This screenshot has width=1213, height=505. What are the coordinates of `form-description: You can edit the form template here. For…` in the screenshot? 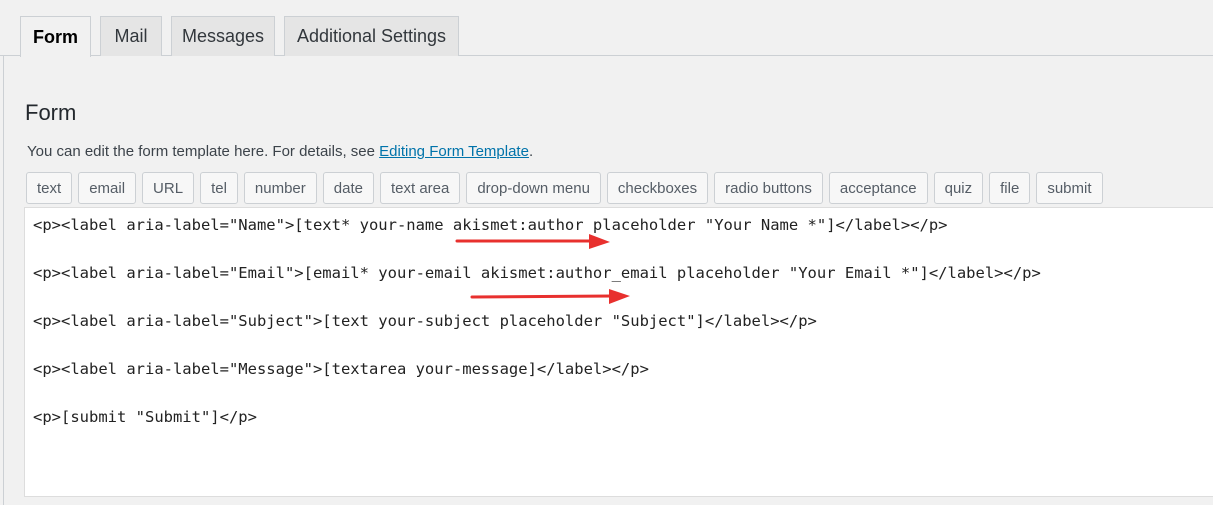 It's located at (280, 151).